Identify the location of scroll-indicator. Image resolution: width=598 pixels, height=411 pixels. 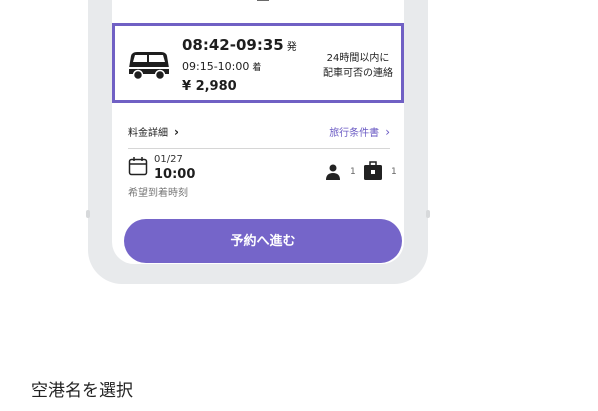
(263, 0).